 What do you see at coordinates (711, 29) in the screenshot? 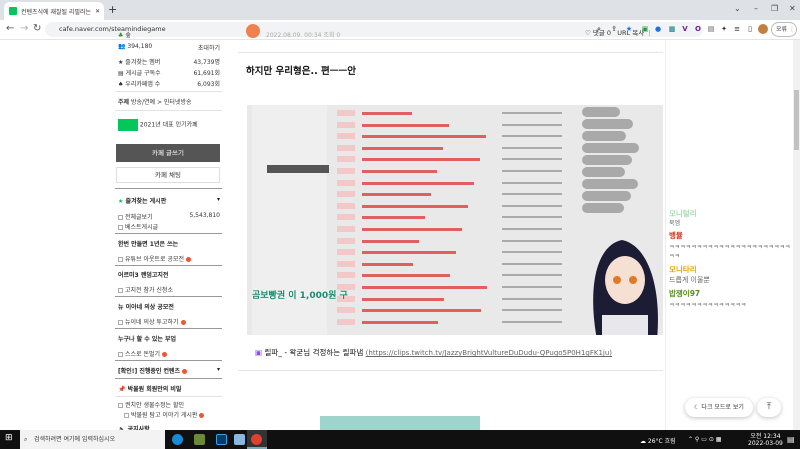
I see `extension-icon: ▤` at bounding box center [711, 29].